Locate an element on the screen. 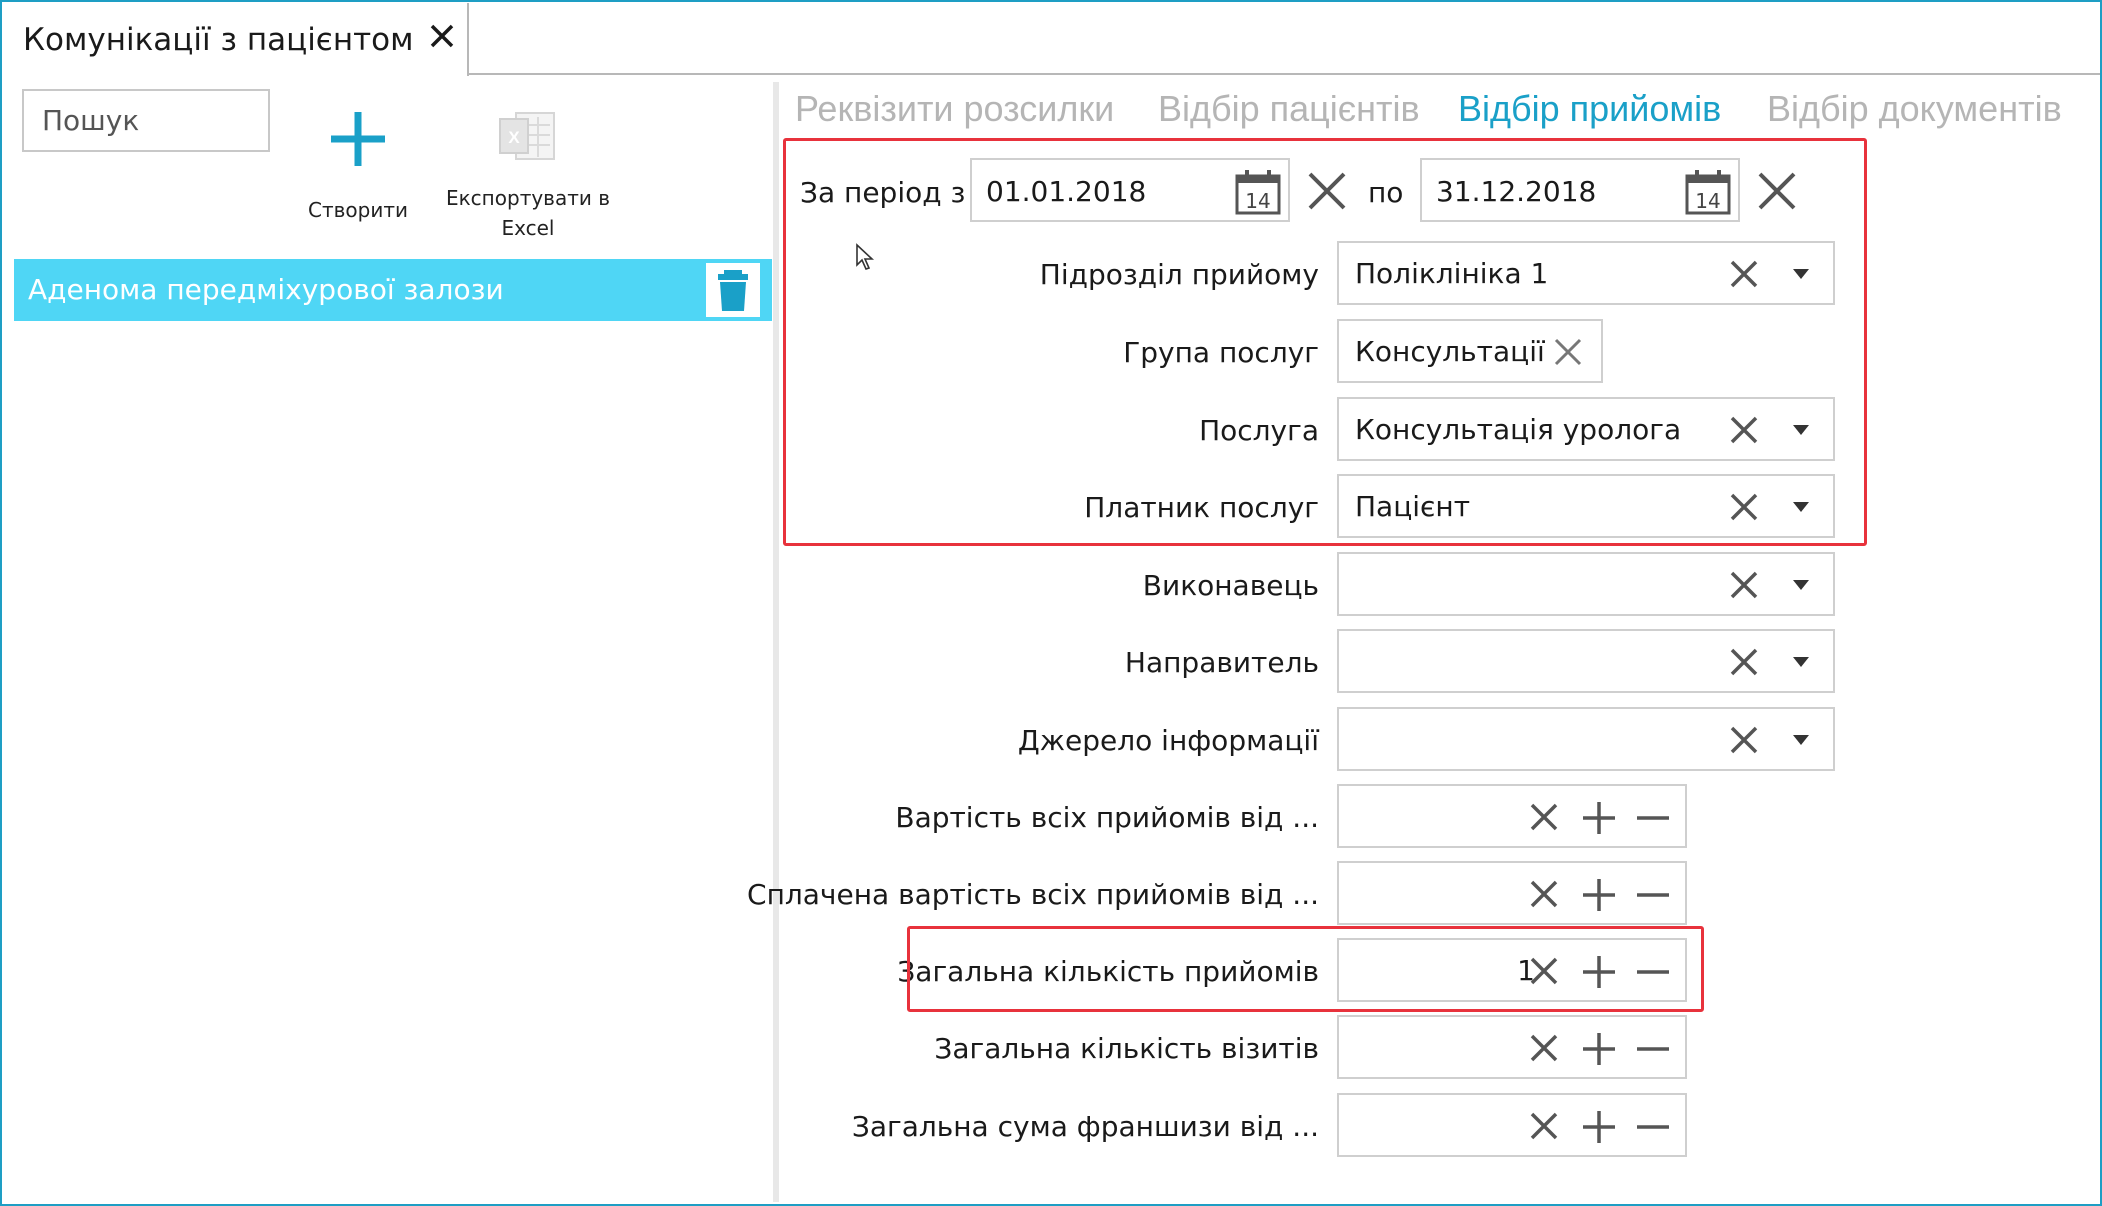 This screenshot has width=2102, height=1206. list-item: Аденома передміхурової залози is located at coordinates (393, 290).